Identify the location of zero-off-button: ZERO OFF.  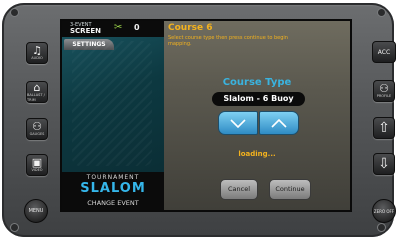
(384, 211).